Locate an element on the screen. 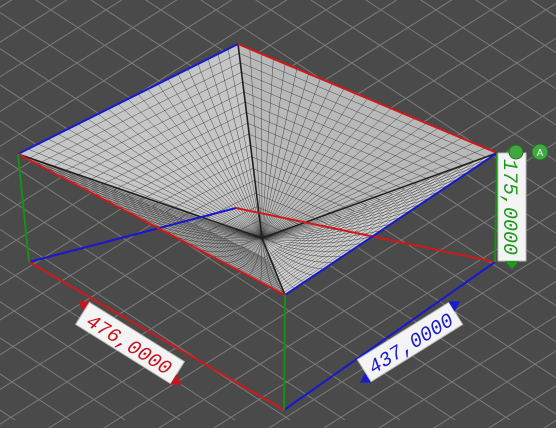 Image resolution: width=556 pixels, height=428 pixels. dimension-height: 175,0000 is located at coordinates (512, 207).